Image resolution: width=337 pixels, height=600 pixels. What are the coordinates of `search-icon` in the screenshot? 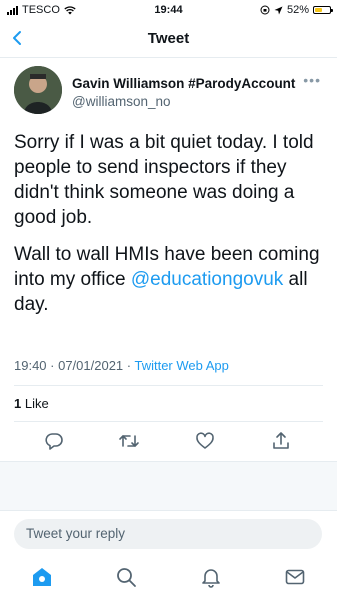 It's located at (126, 577).